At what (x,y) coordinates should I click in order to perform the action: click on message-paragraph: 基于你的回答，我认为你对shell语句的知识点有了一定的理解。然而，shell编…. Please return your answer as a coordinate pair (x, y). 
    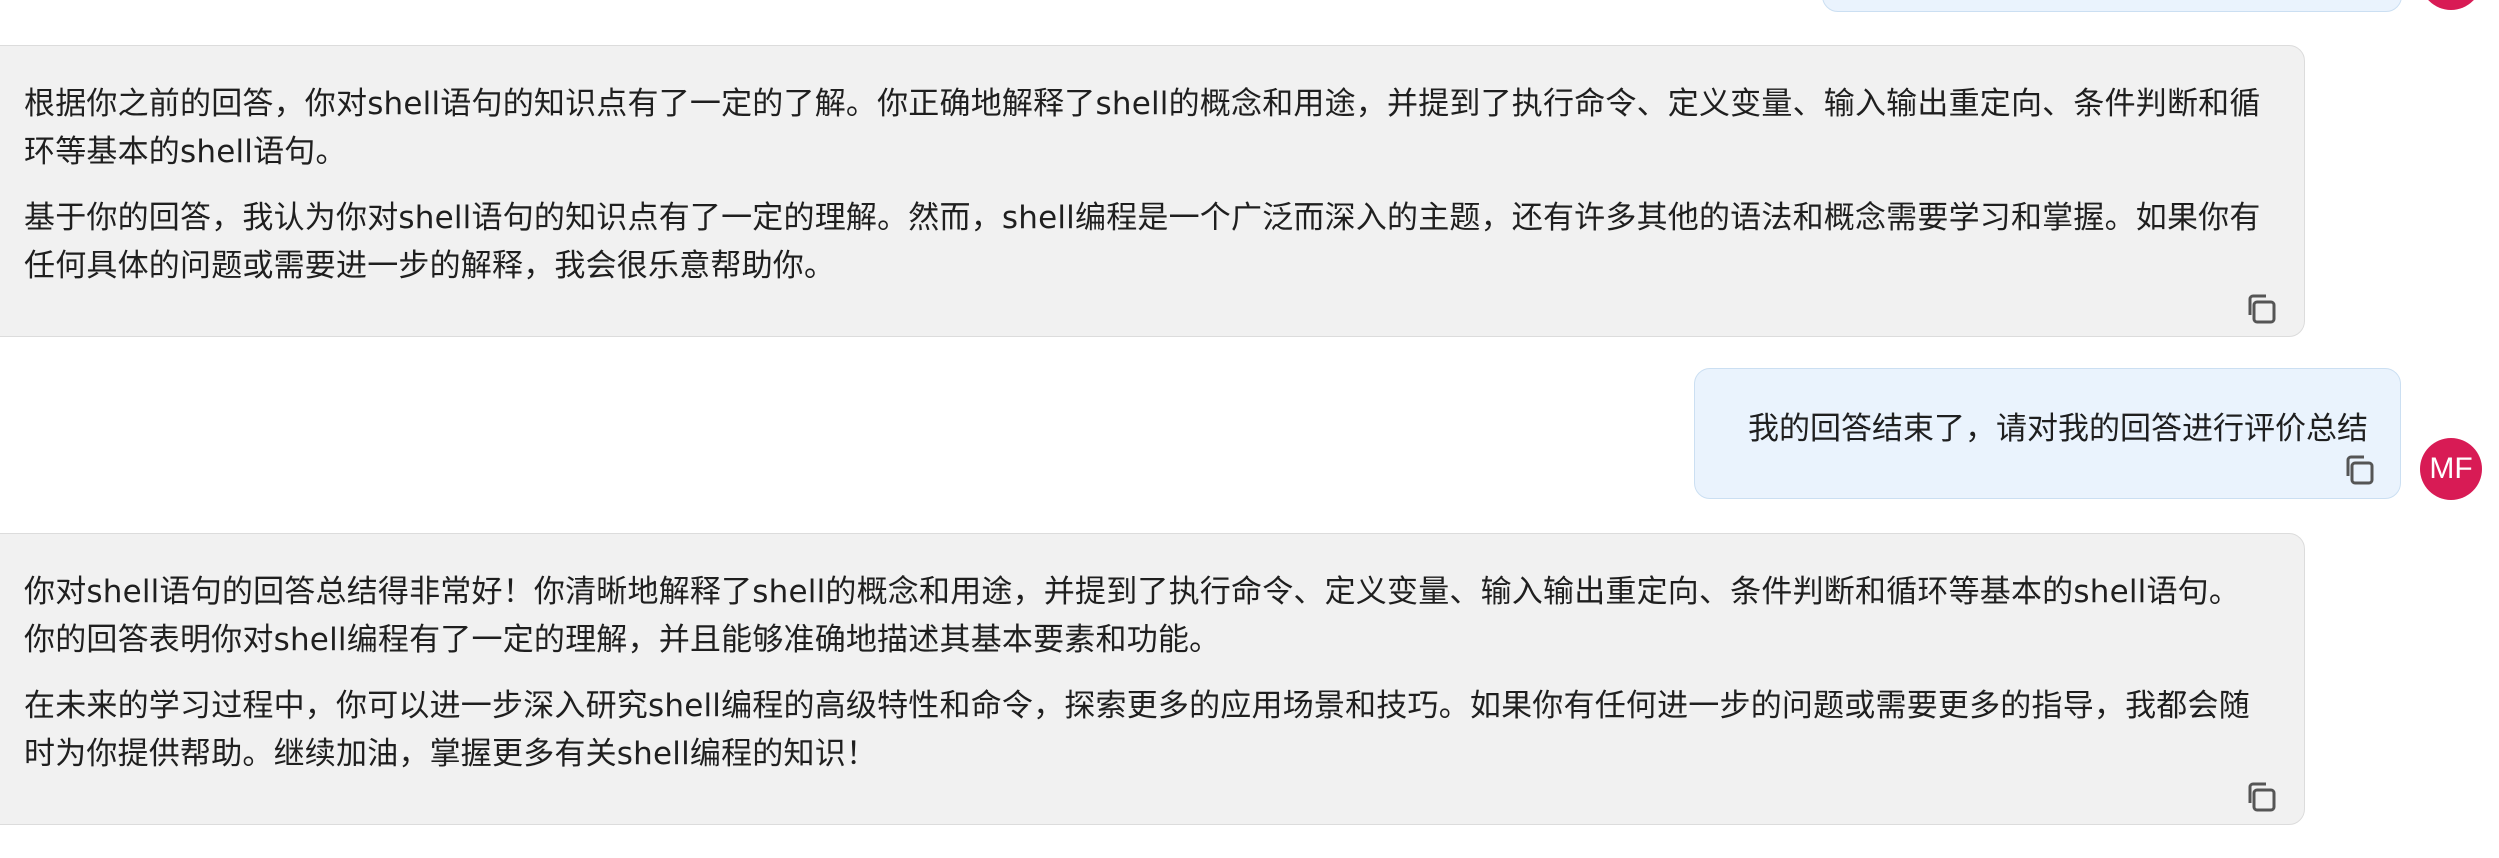
    Looking at the image, I should click on (1142, 242).